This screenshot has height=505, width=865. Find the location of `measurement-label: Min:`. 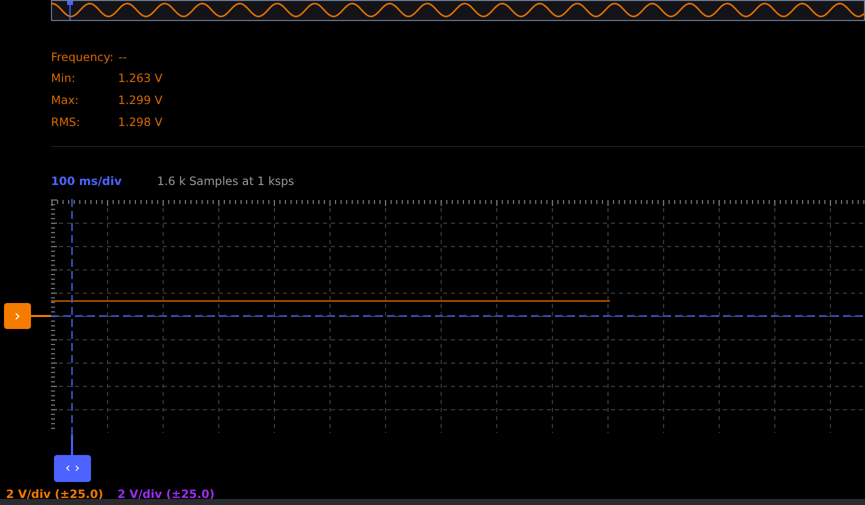

measurement-label: Min: is located at coordinates (63, 78).